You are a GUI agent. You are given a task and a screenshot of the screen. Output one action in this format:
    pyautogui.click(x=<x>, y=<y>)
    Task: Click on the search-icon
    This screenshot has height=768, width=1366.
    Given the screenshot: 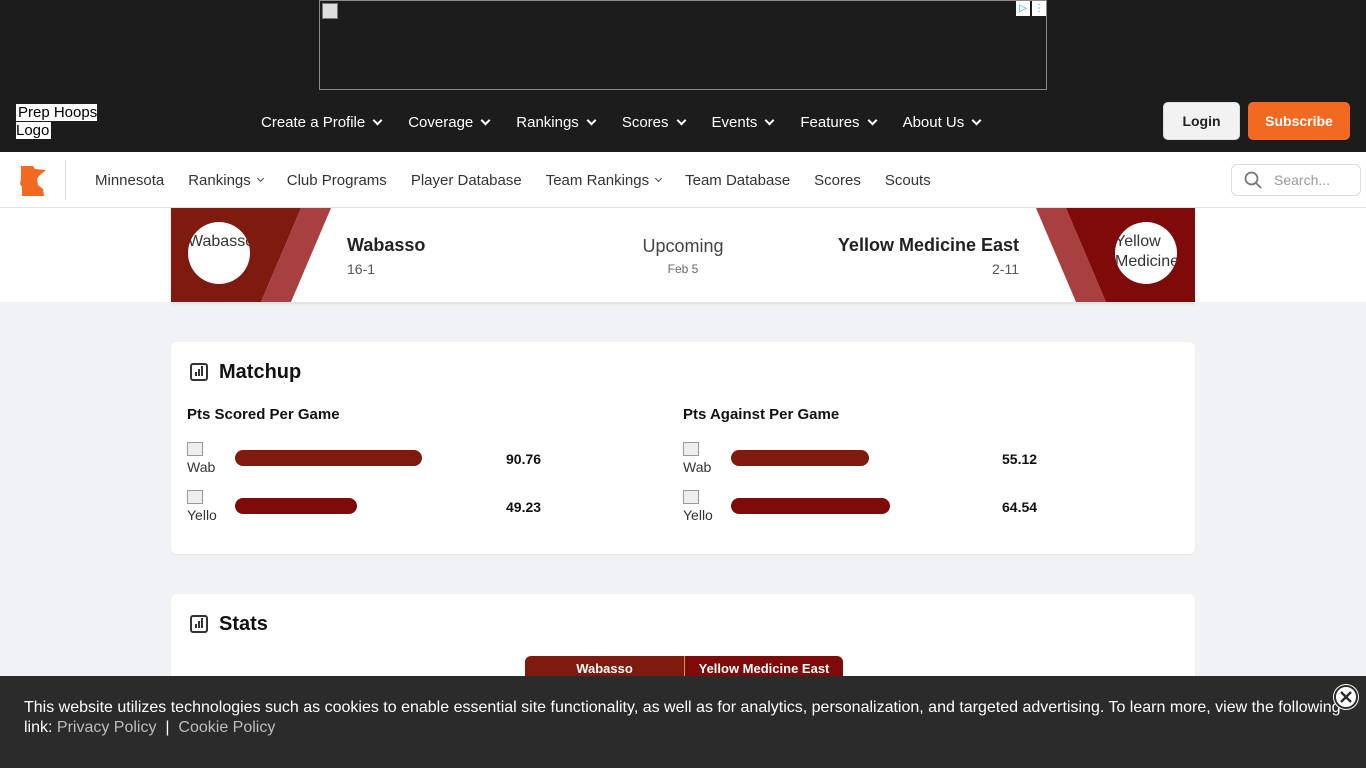 What is the action you would take?
    pyautogui.click(x=1253, y=180)
    